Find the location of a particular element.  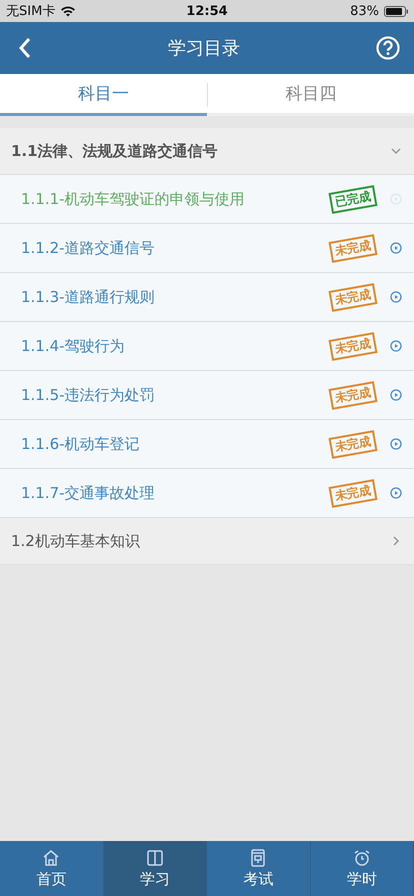

house-icon is located at coordinates (51, 858).